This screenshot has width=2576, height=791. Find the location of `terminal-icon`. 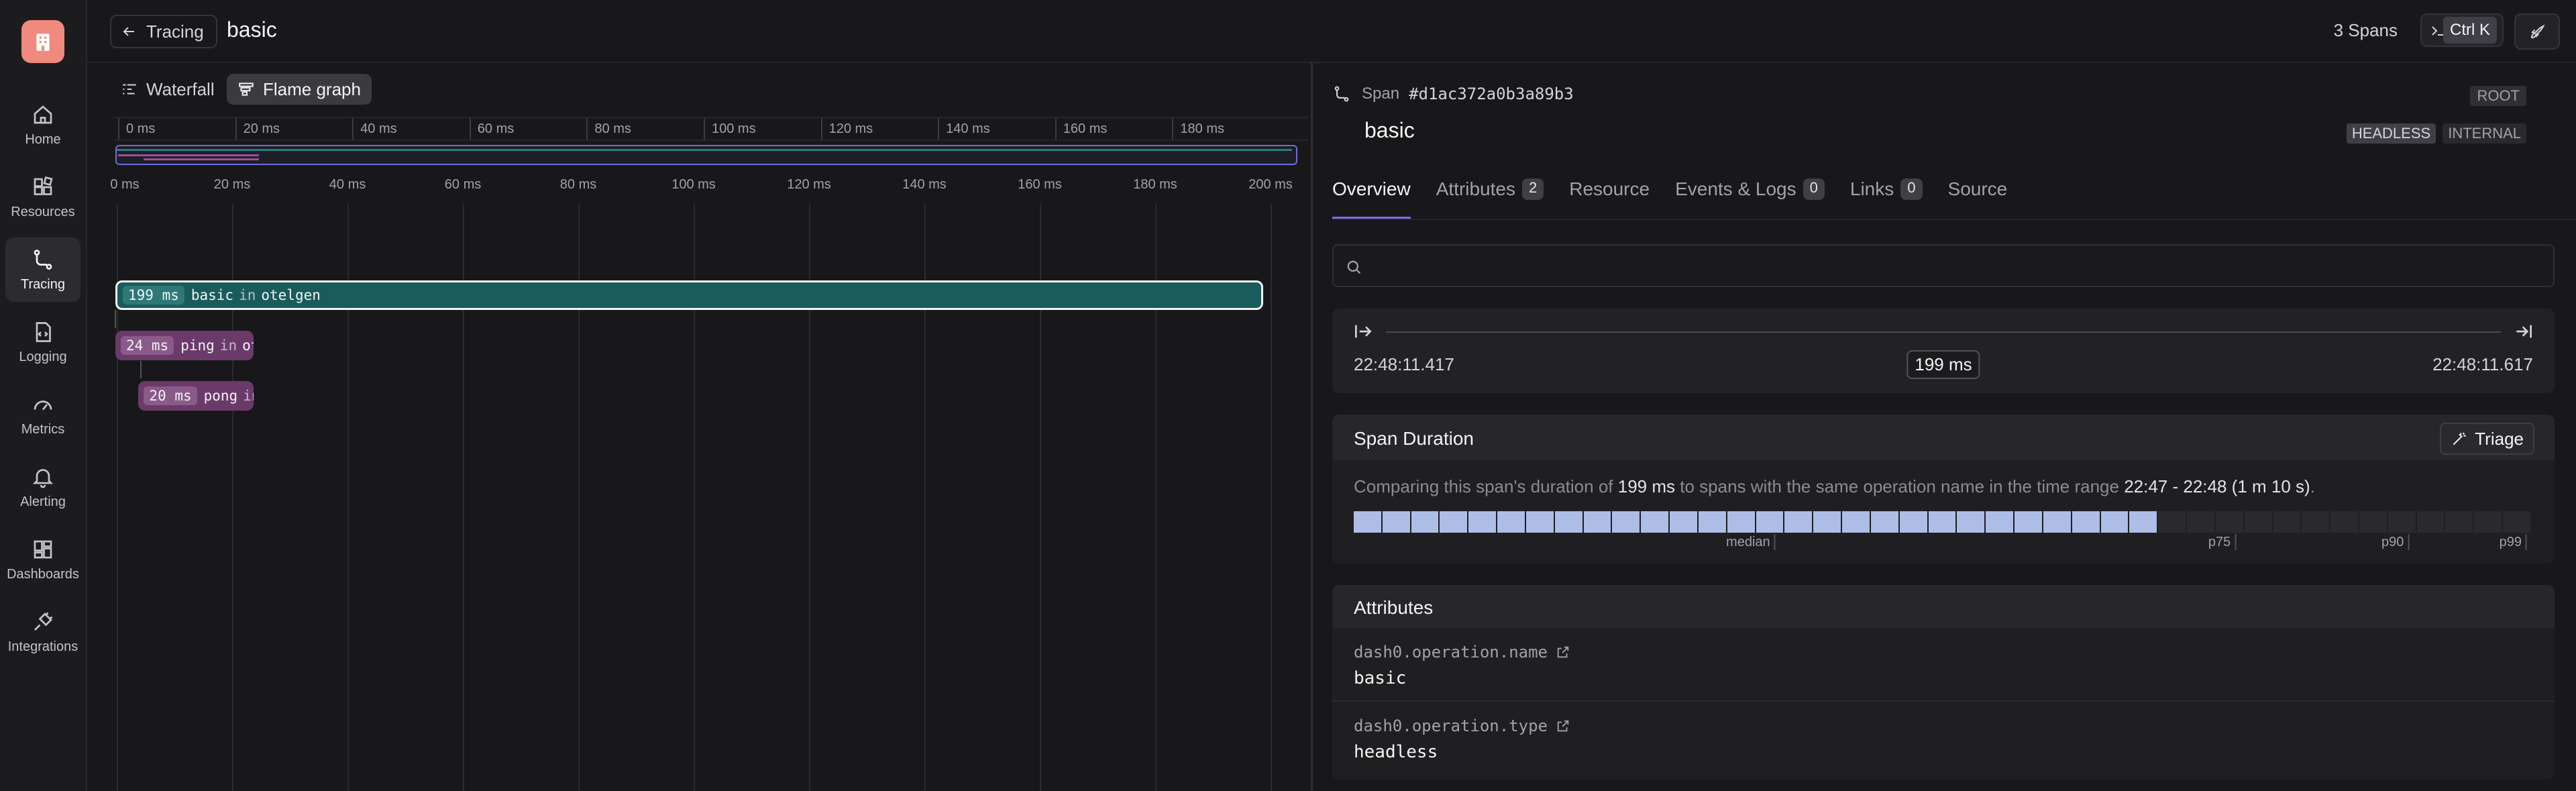

terminal-icon is located at coordinates (2437, 31).